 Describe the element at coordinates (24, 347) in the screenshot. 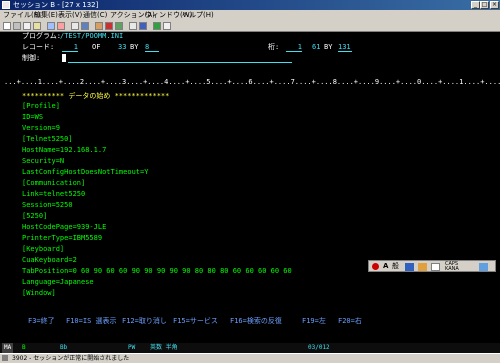

I see `session-indicator: B` at that location.